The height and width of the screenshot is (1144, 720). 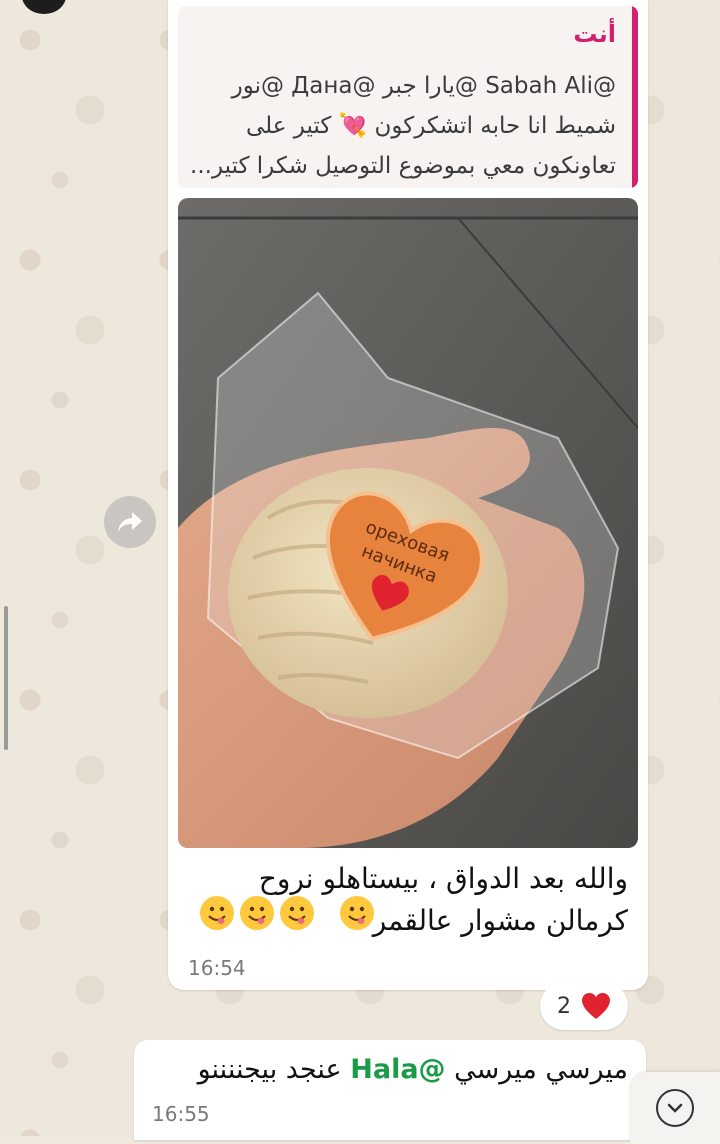 What do you see at coordinates (423, 86) in the screenshot?
I see `quote-line-1: @Sabah Ali @يارا جبر @Дана @نور` at bounding box center [423, 86].